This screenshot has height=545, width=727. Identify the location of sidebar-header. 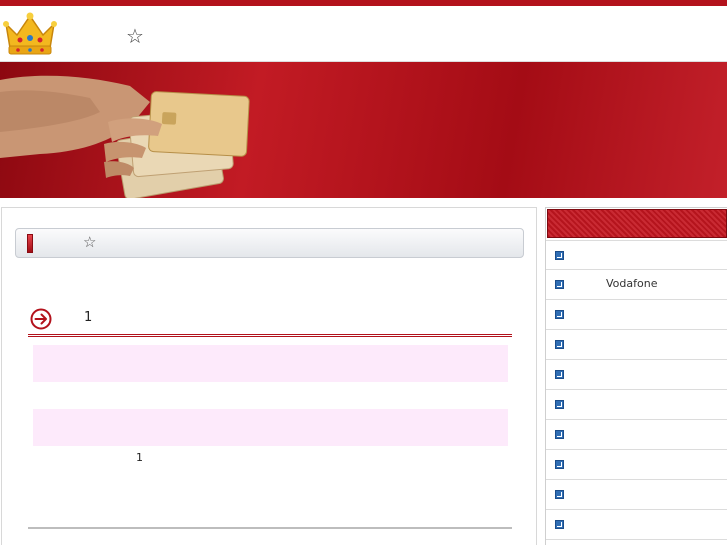
(637, 223).